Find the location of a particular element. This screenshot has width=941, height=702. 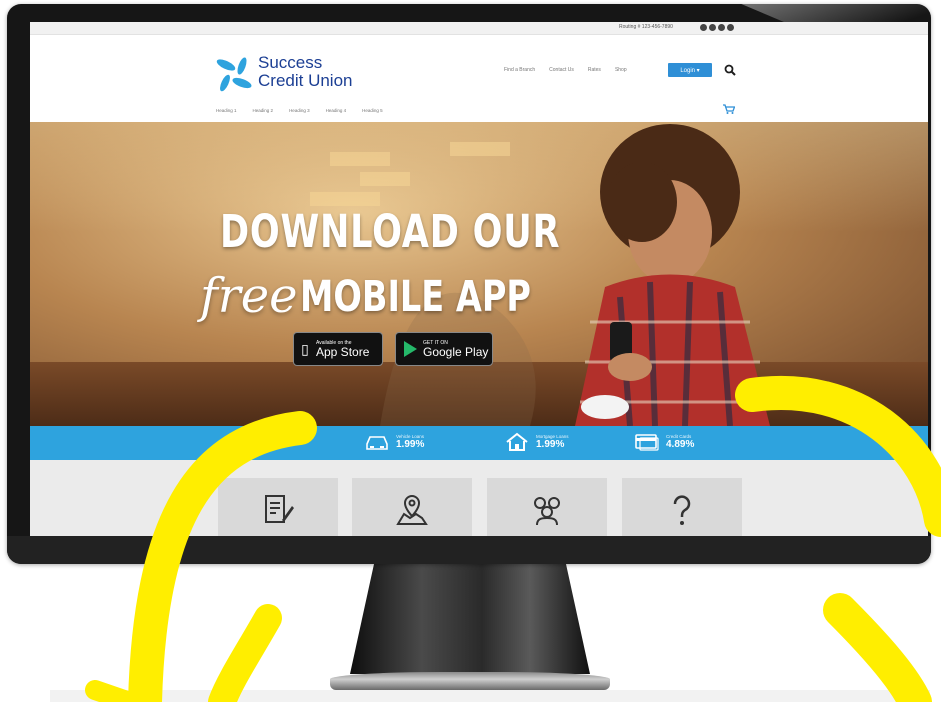

map-location-icon is located at coordinates (412, 509).